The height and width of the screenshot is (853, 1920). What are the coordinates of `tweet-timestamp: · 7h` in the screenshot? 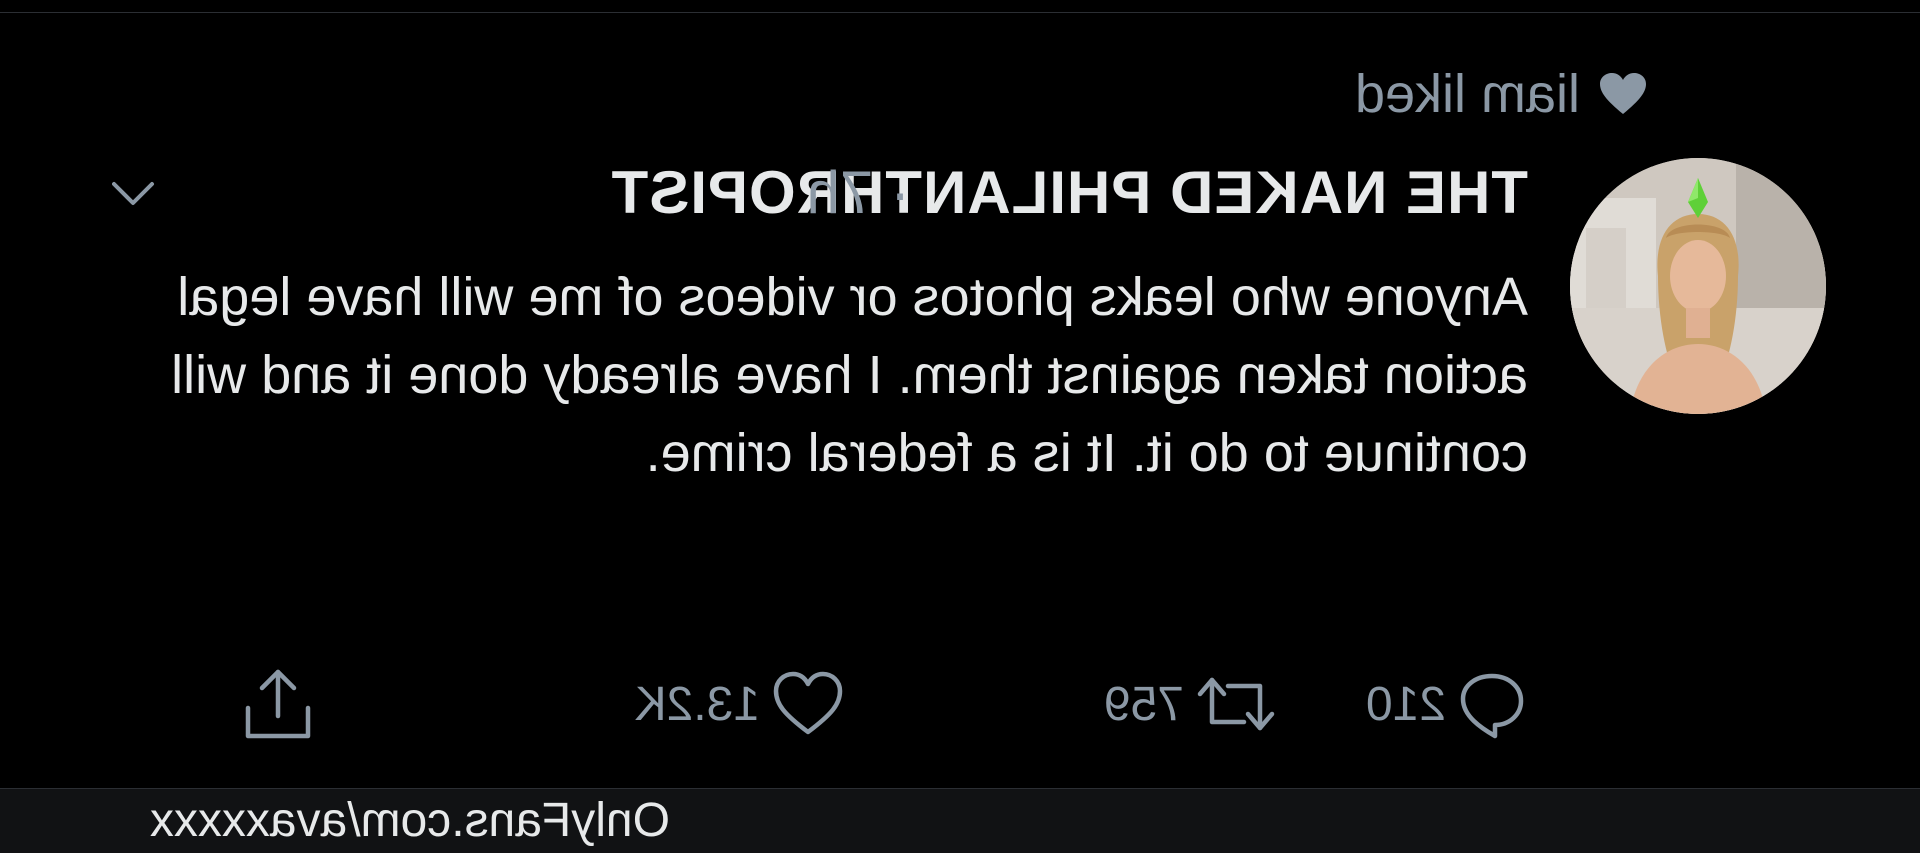 It's located at (858, 193).